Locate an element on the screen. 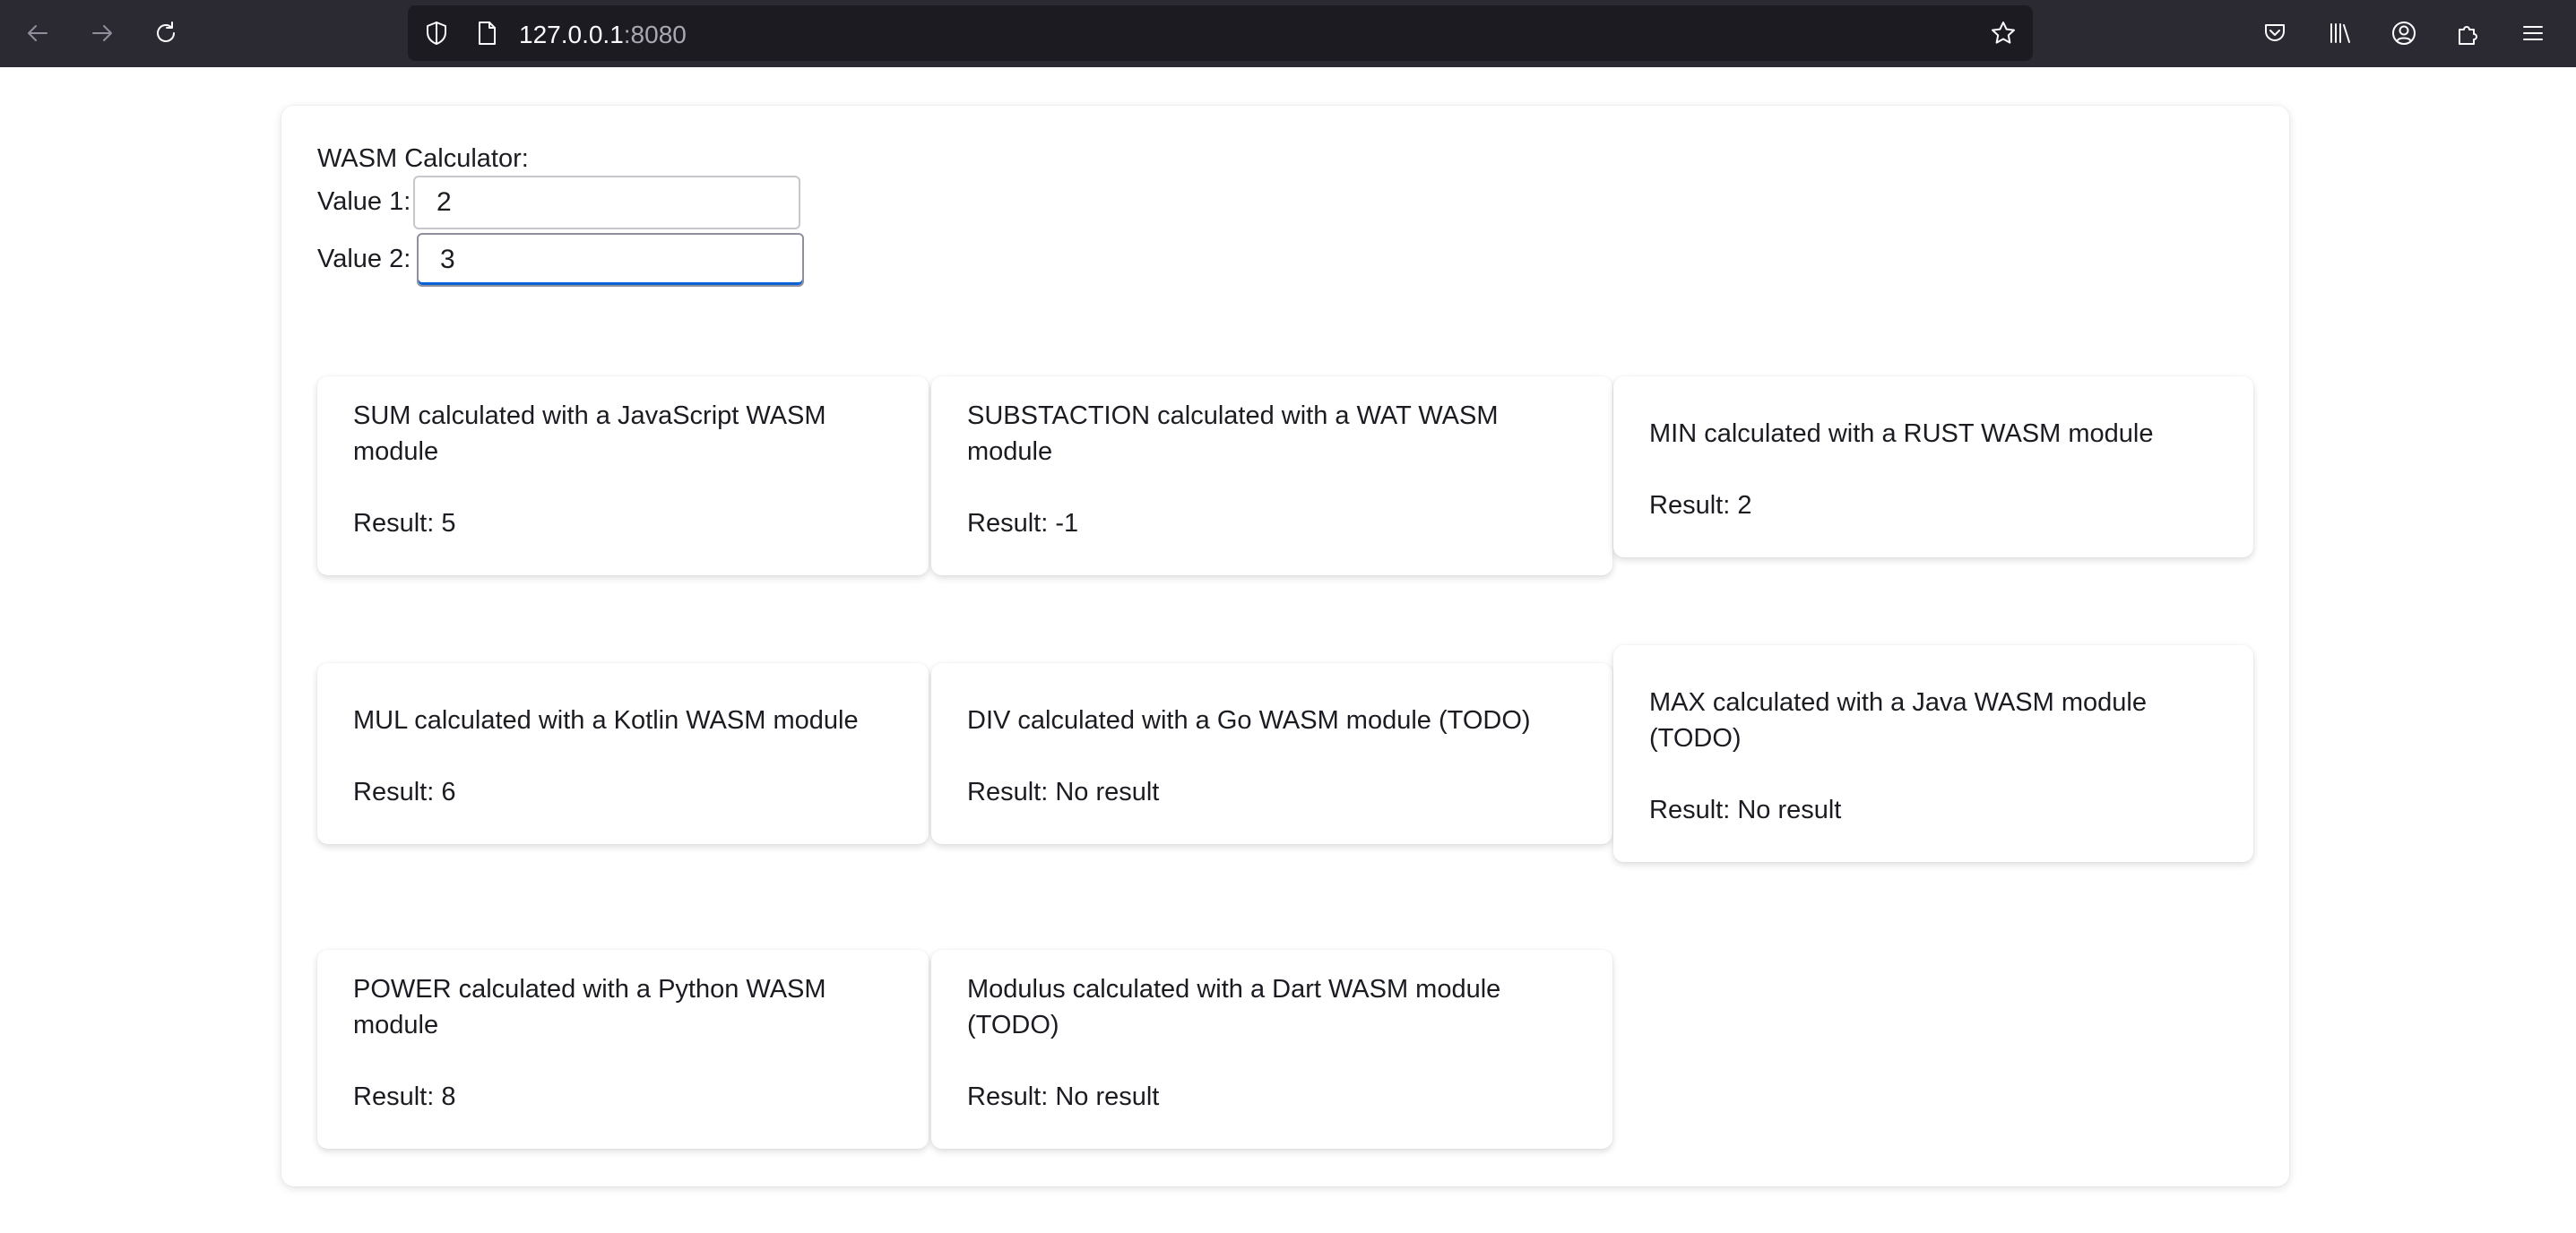 This screenshot has width=2576, height=1233. value2-input is located at coordinates (610, 260).